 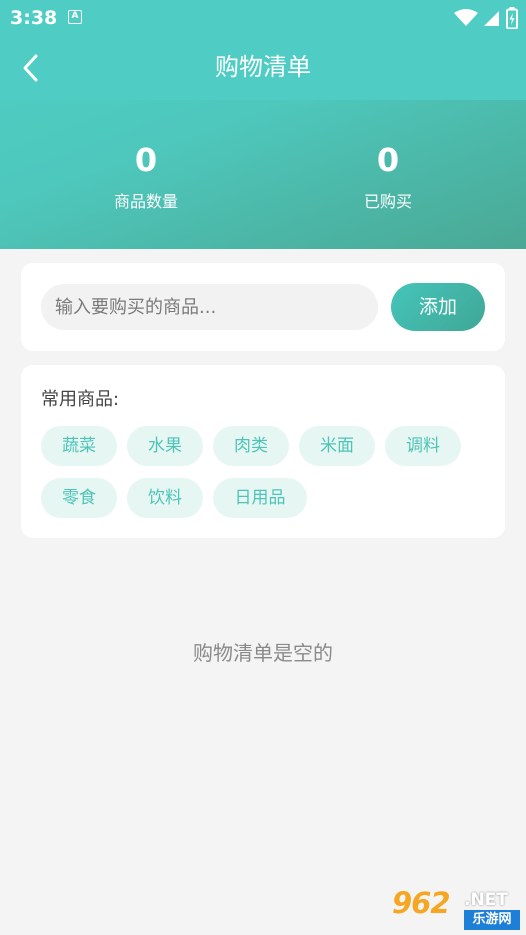 What do you see at coordinates (263, 67) in the screenshot?
I see `page-title: 购物清单` at bounding box center [263, 67].